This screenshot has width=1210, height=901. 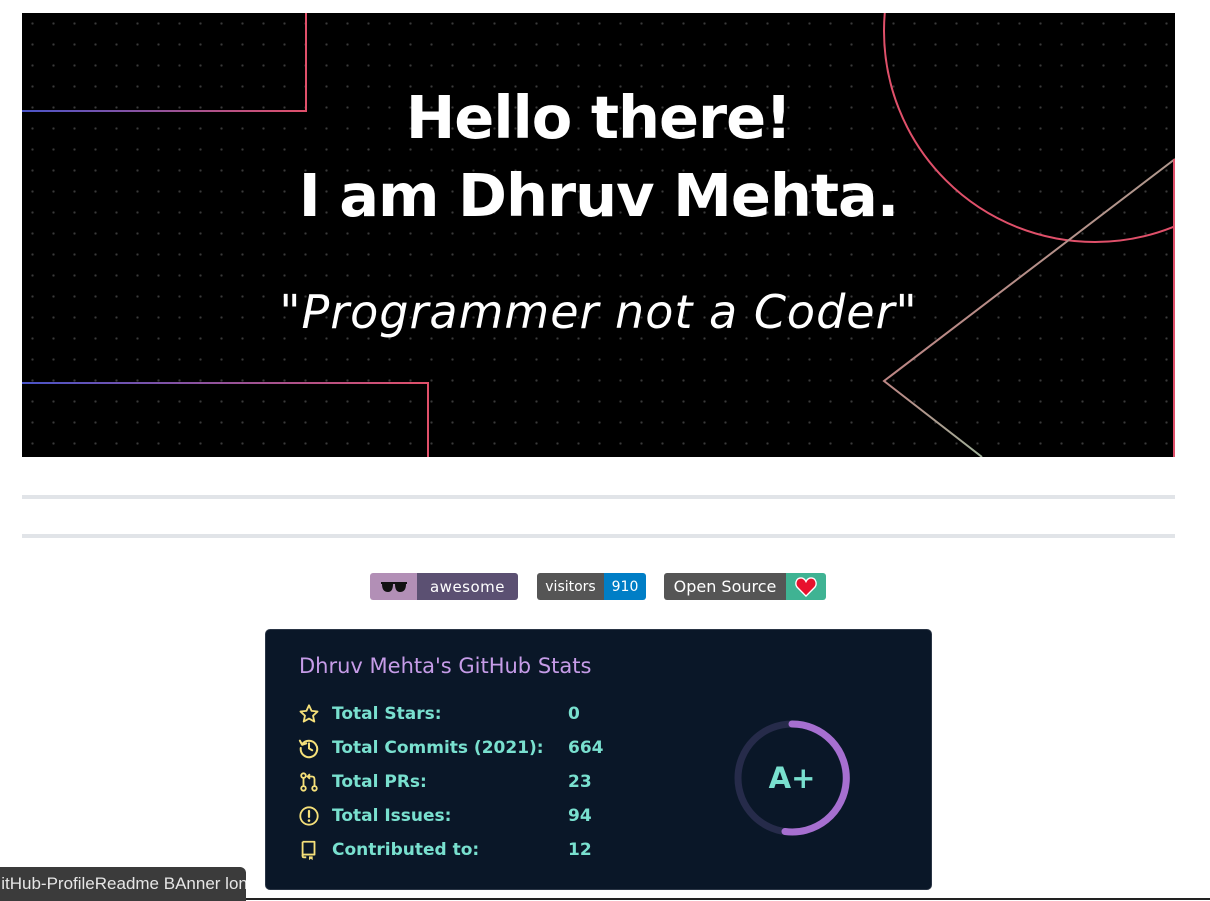 What do you see at coordinates (580, 782) in the screenshot?
I see `stat-value: 23` at bounding box center [580, 782].